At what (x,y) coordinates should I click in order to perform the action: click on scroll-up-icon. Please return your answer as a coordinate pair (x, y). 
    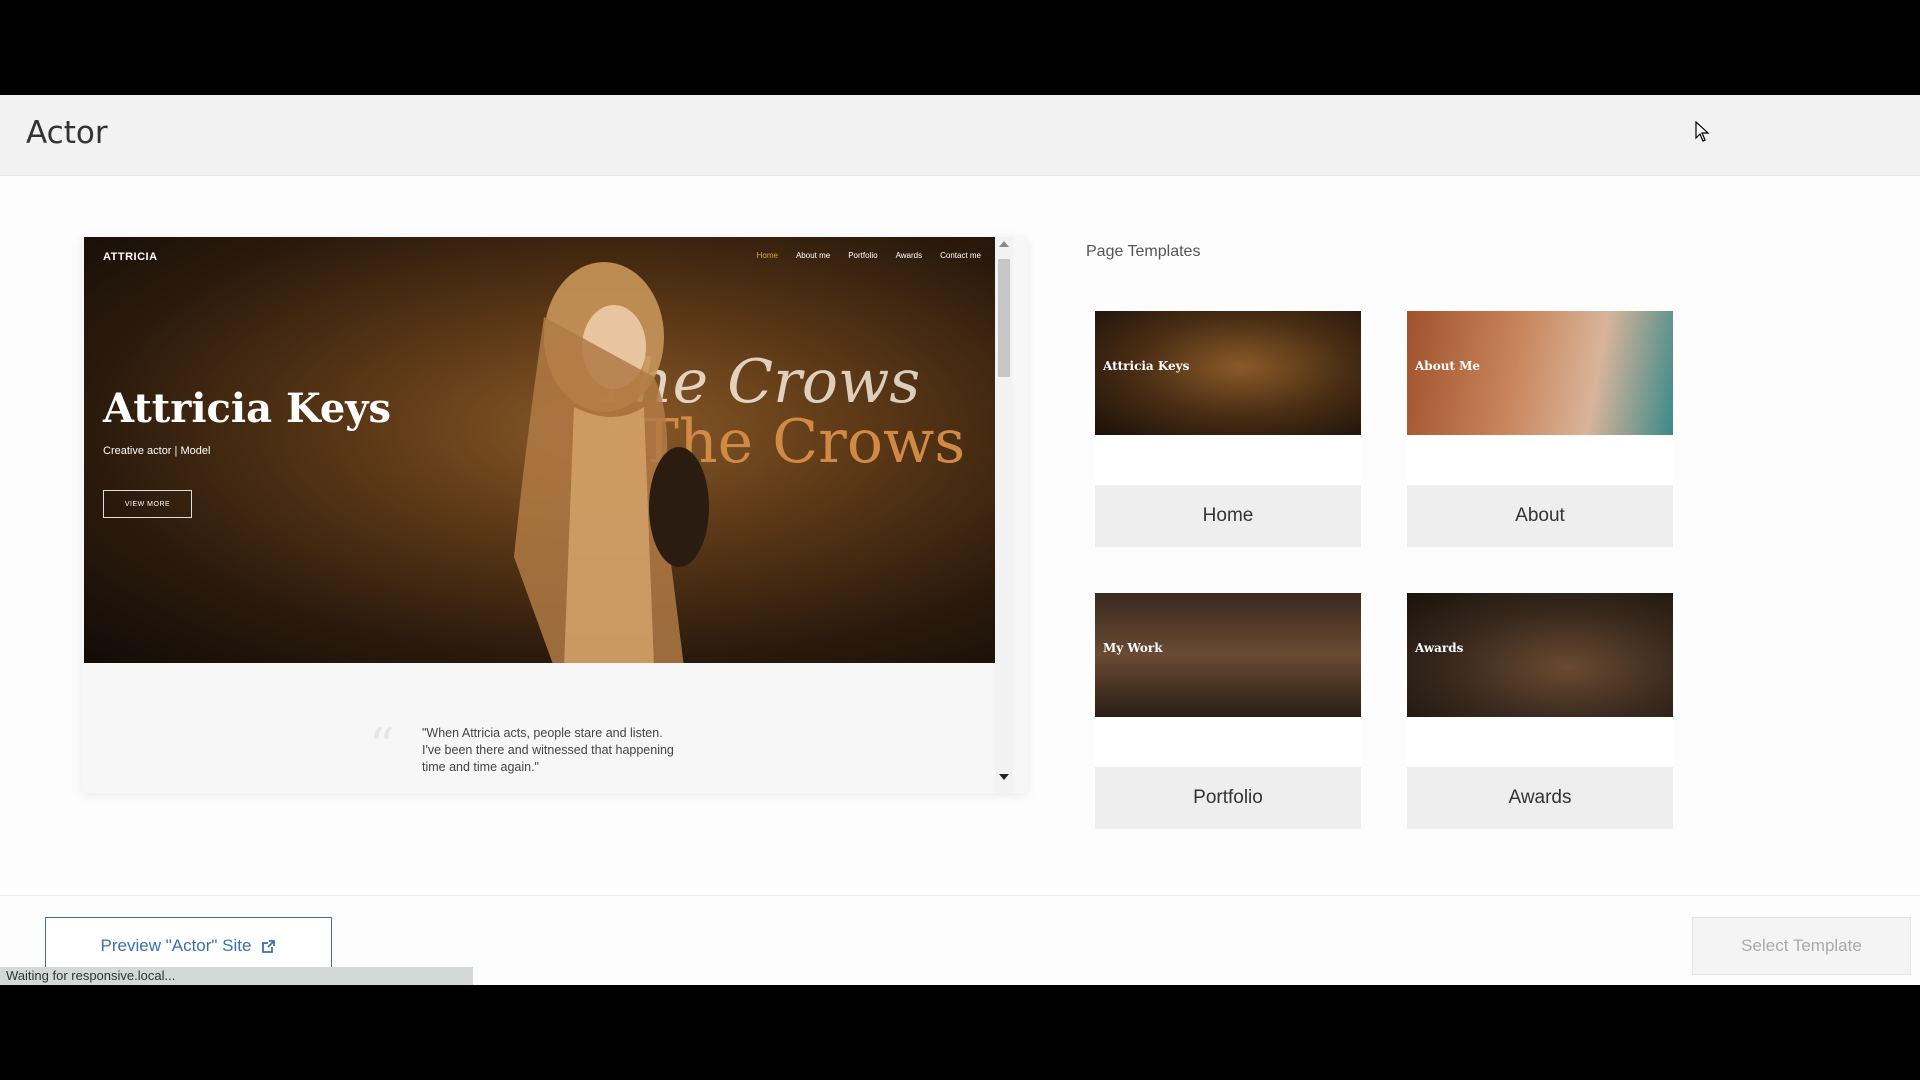
    Looking at the image, I should click on (1004, 244).